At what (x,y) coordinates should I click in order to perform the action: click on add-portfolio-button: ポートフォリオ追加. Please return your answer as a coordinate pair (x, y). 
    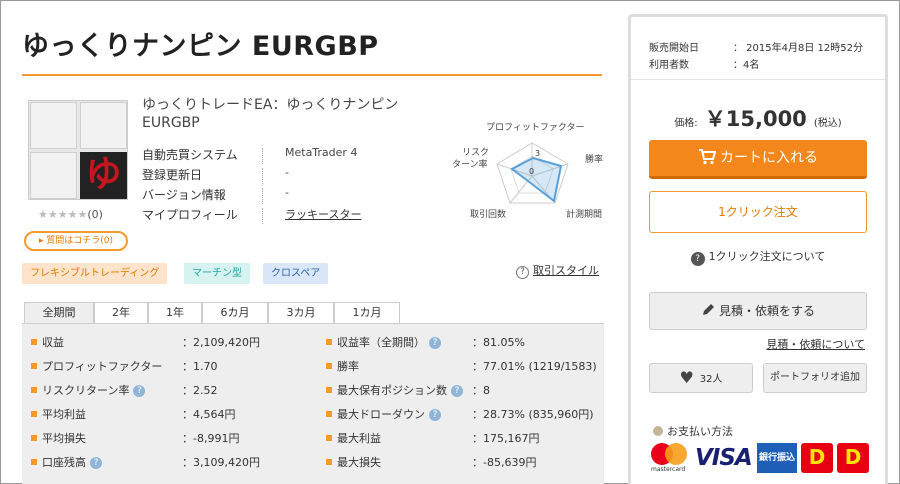
    Looking at the image, I should click on (815, 378).